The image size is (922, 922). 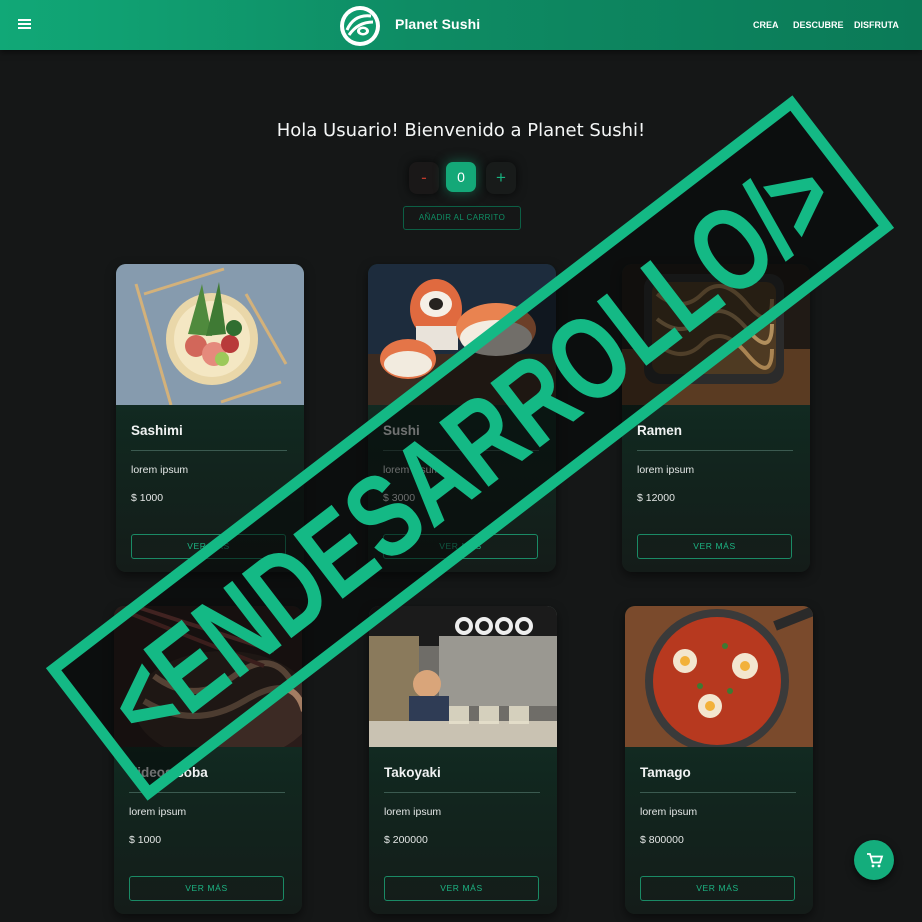 What do you see at coordinates (210, 334) in the screenshot?
I see `sashimi-photo` at bounding box center [210, 334].